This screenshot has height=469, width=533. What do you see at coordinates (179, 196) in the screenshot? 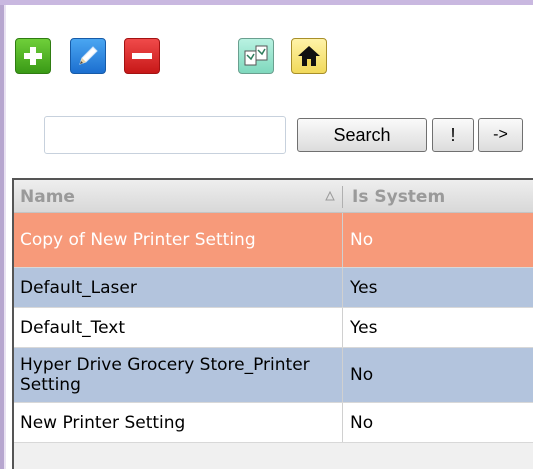
I see `column-header-name: Name` at bounding box center [179, 196].